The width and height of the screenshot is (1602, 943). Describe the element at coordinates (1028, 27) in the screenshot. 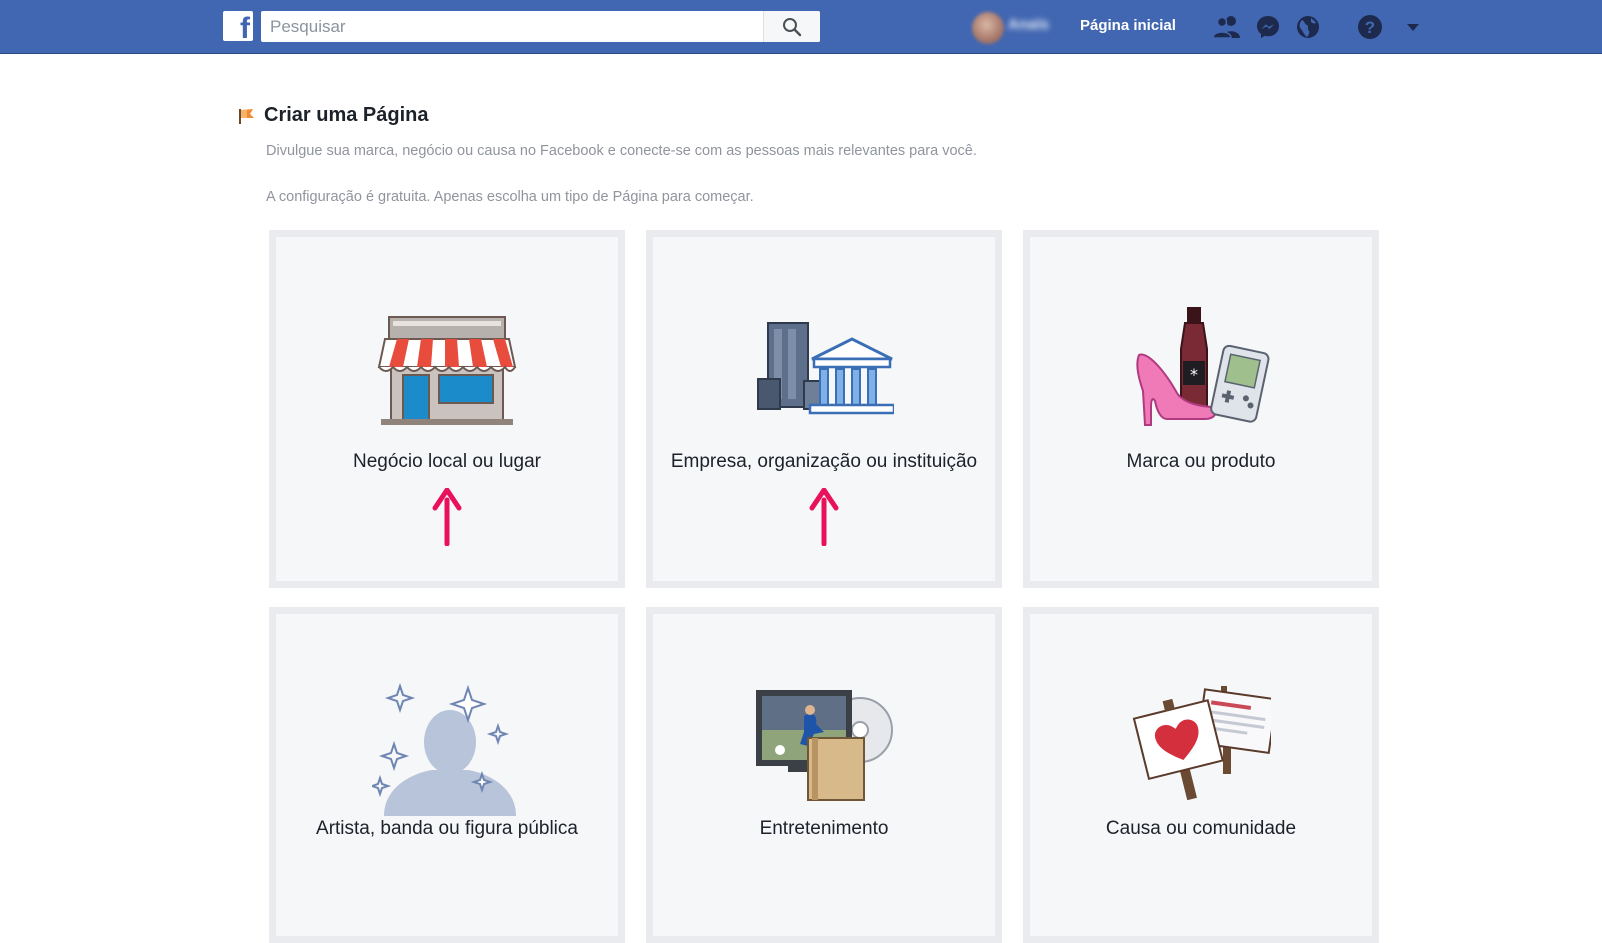

I see `profile-name: Anaïs` at that location.